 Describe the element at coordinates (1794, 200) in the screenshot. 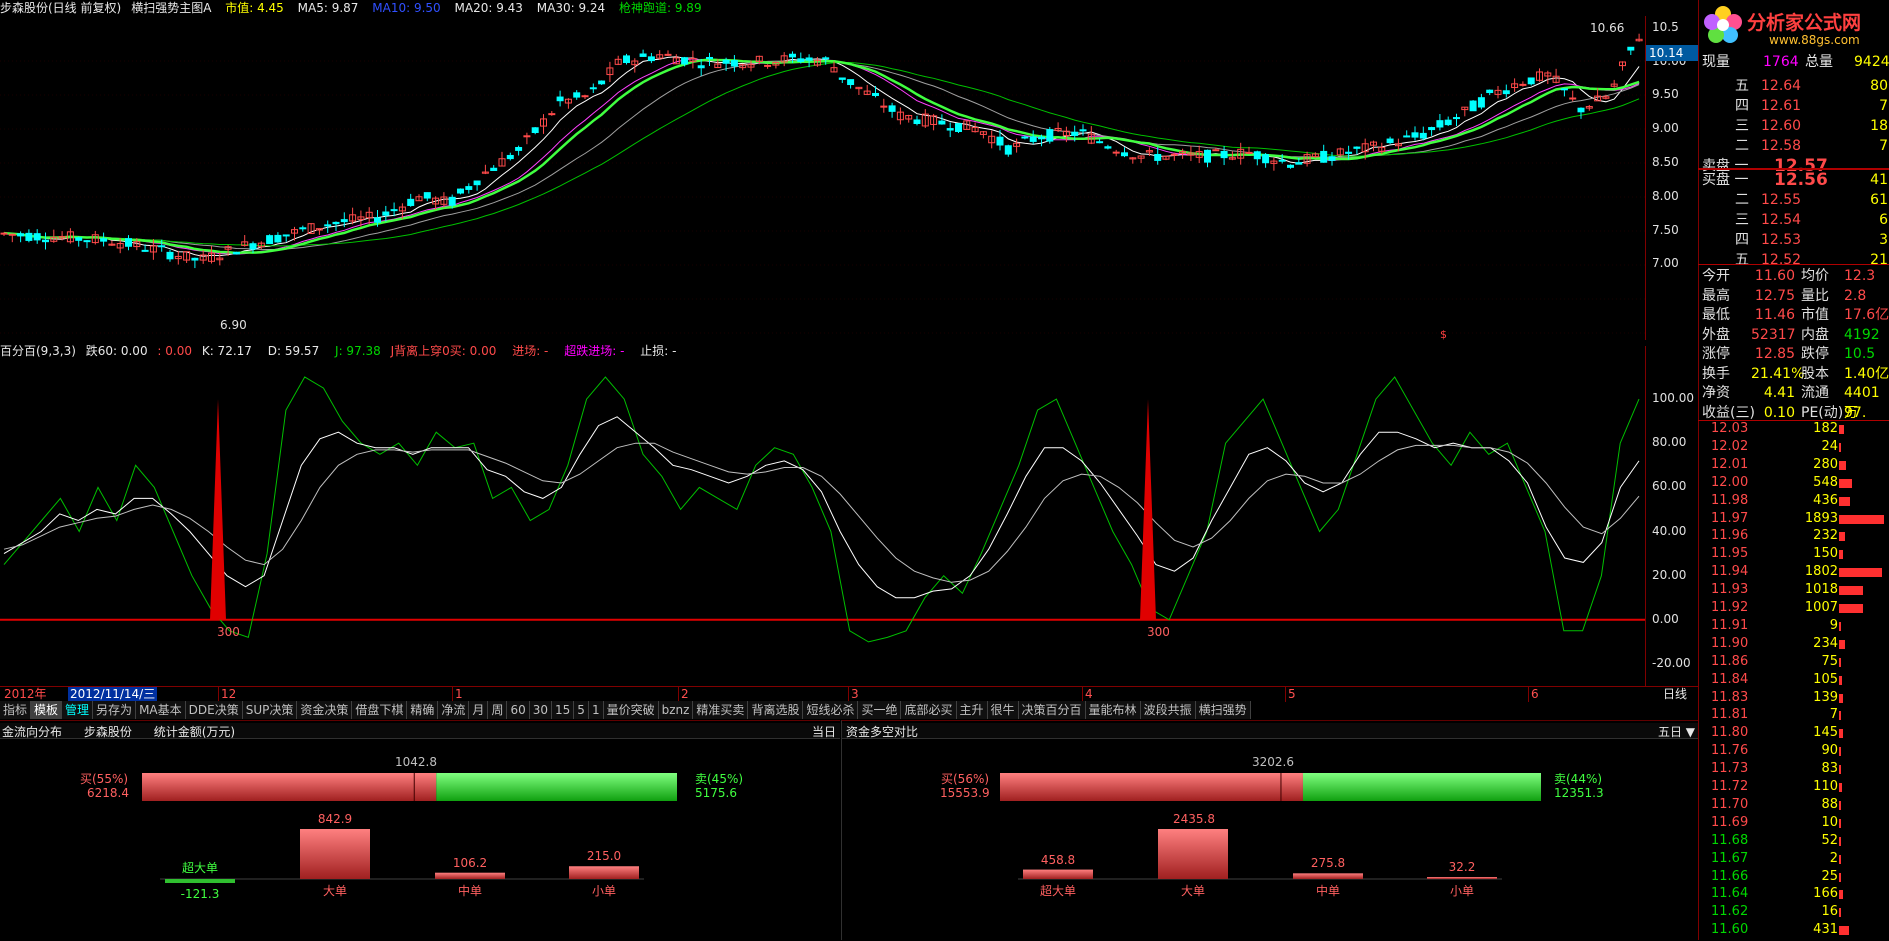

I see `bid-row-1: 二 12.55 61` at that location.